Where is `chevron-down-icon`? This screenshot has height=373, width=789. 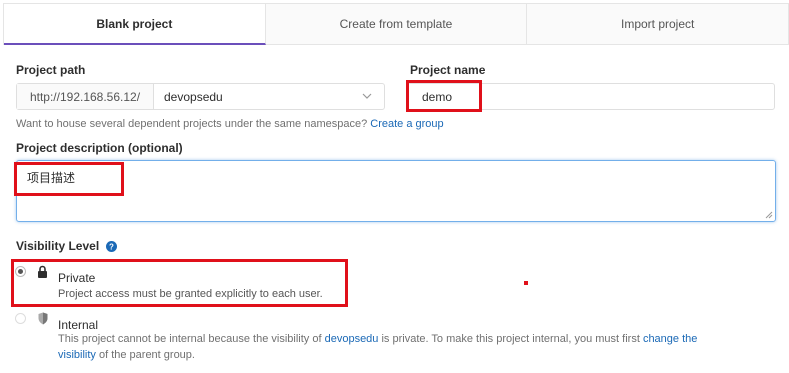 chevron-down-icon is located at coordinates (367, 96).